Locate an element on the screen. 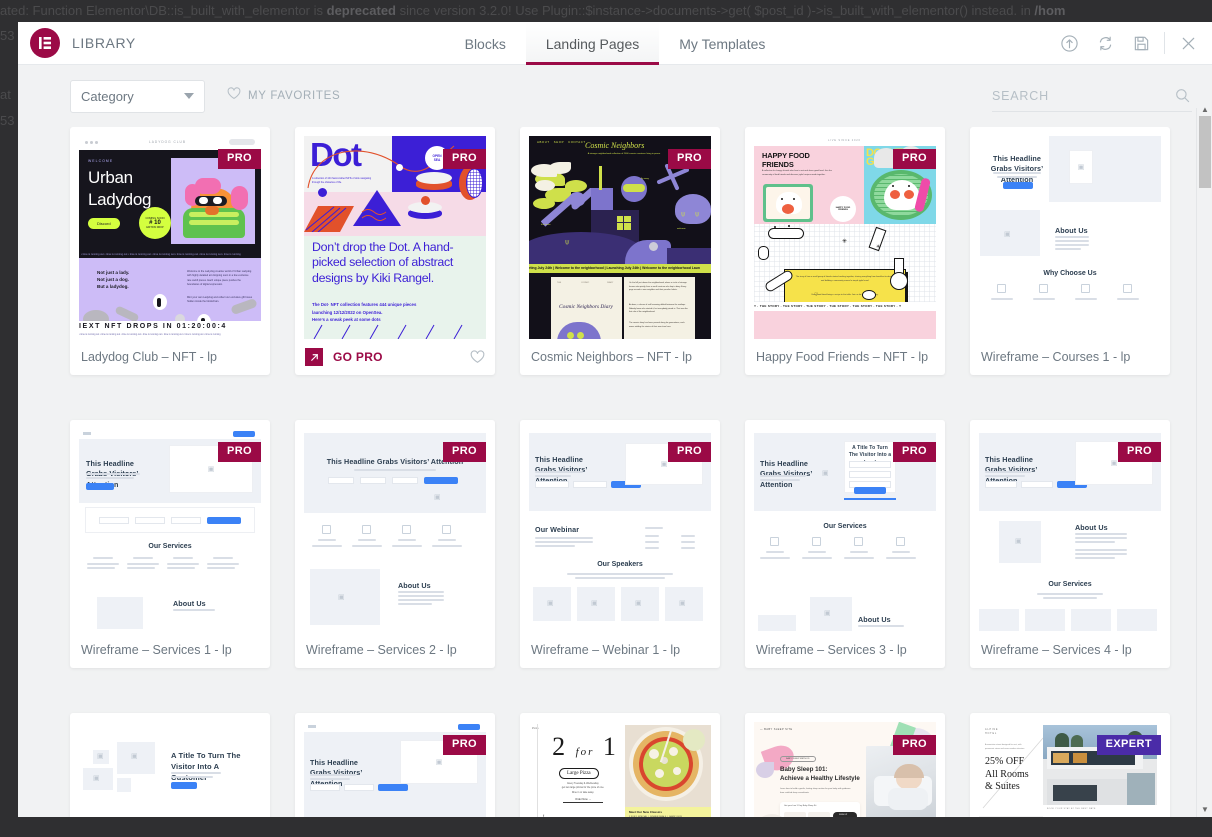 The height and width of the screenshot is (837, 1212). header-actions is located at coordinates (1131, 43).